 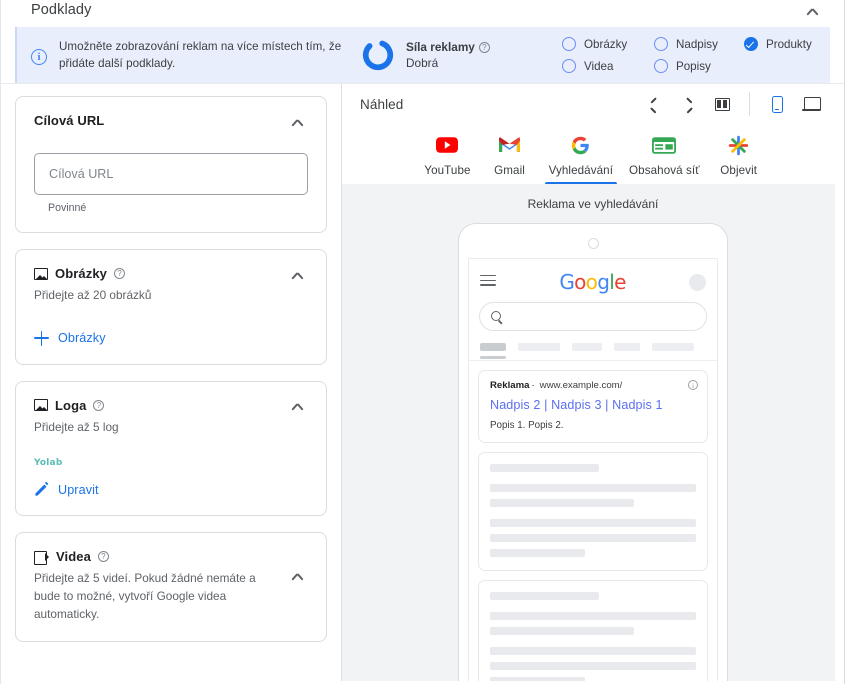 I want to click on search-input, so click(x=593, y=316).